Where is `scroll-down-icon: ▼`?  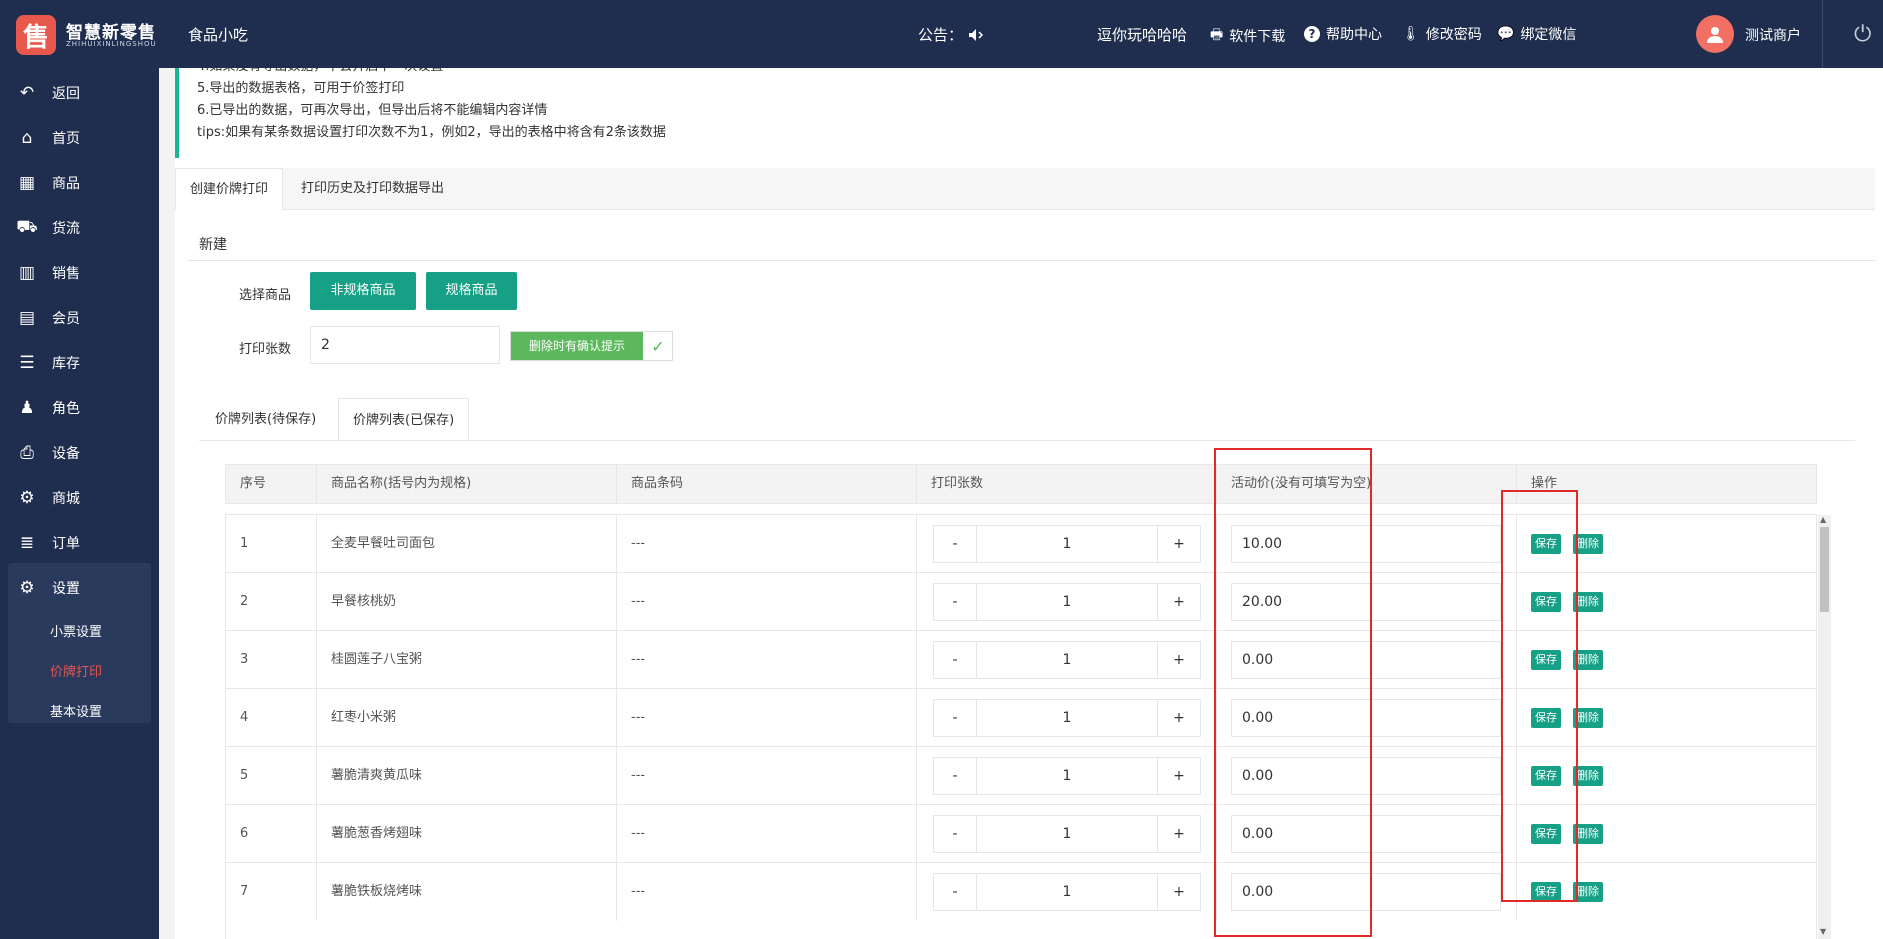
scroll-down-icon: ▼ is located at coordinates (1823, 931).